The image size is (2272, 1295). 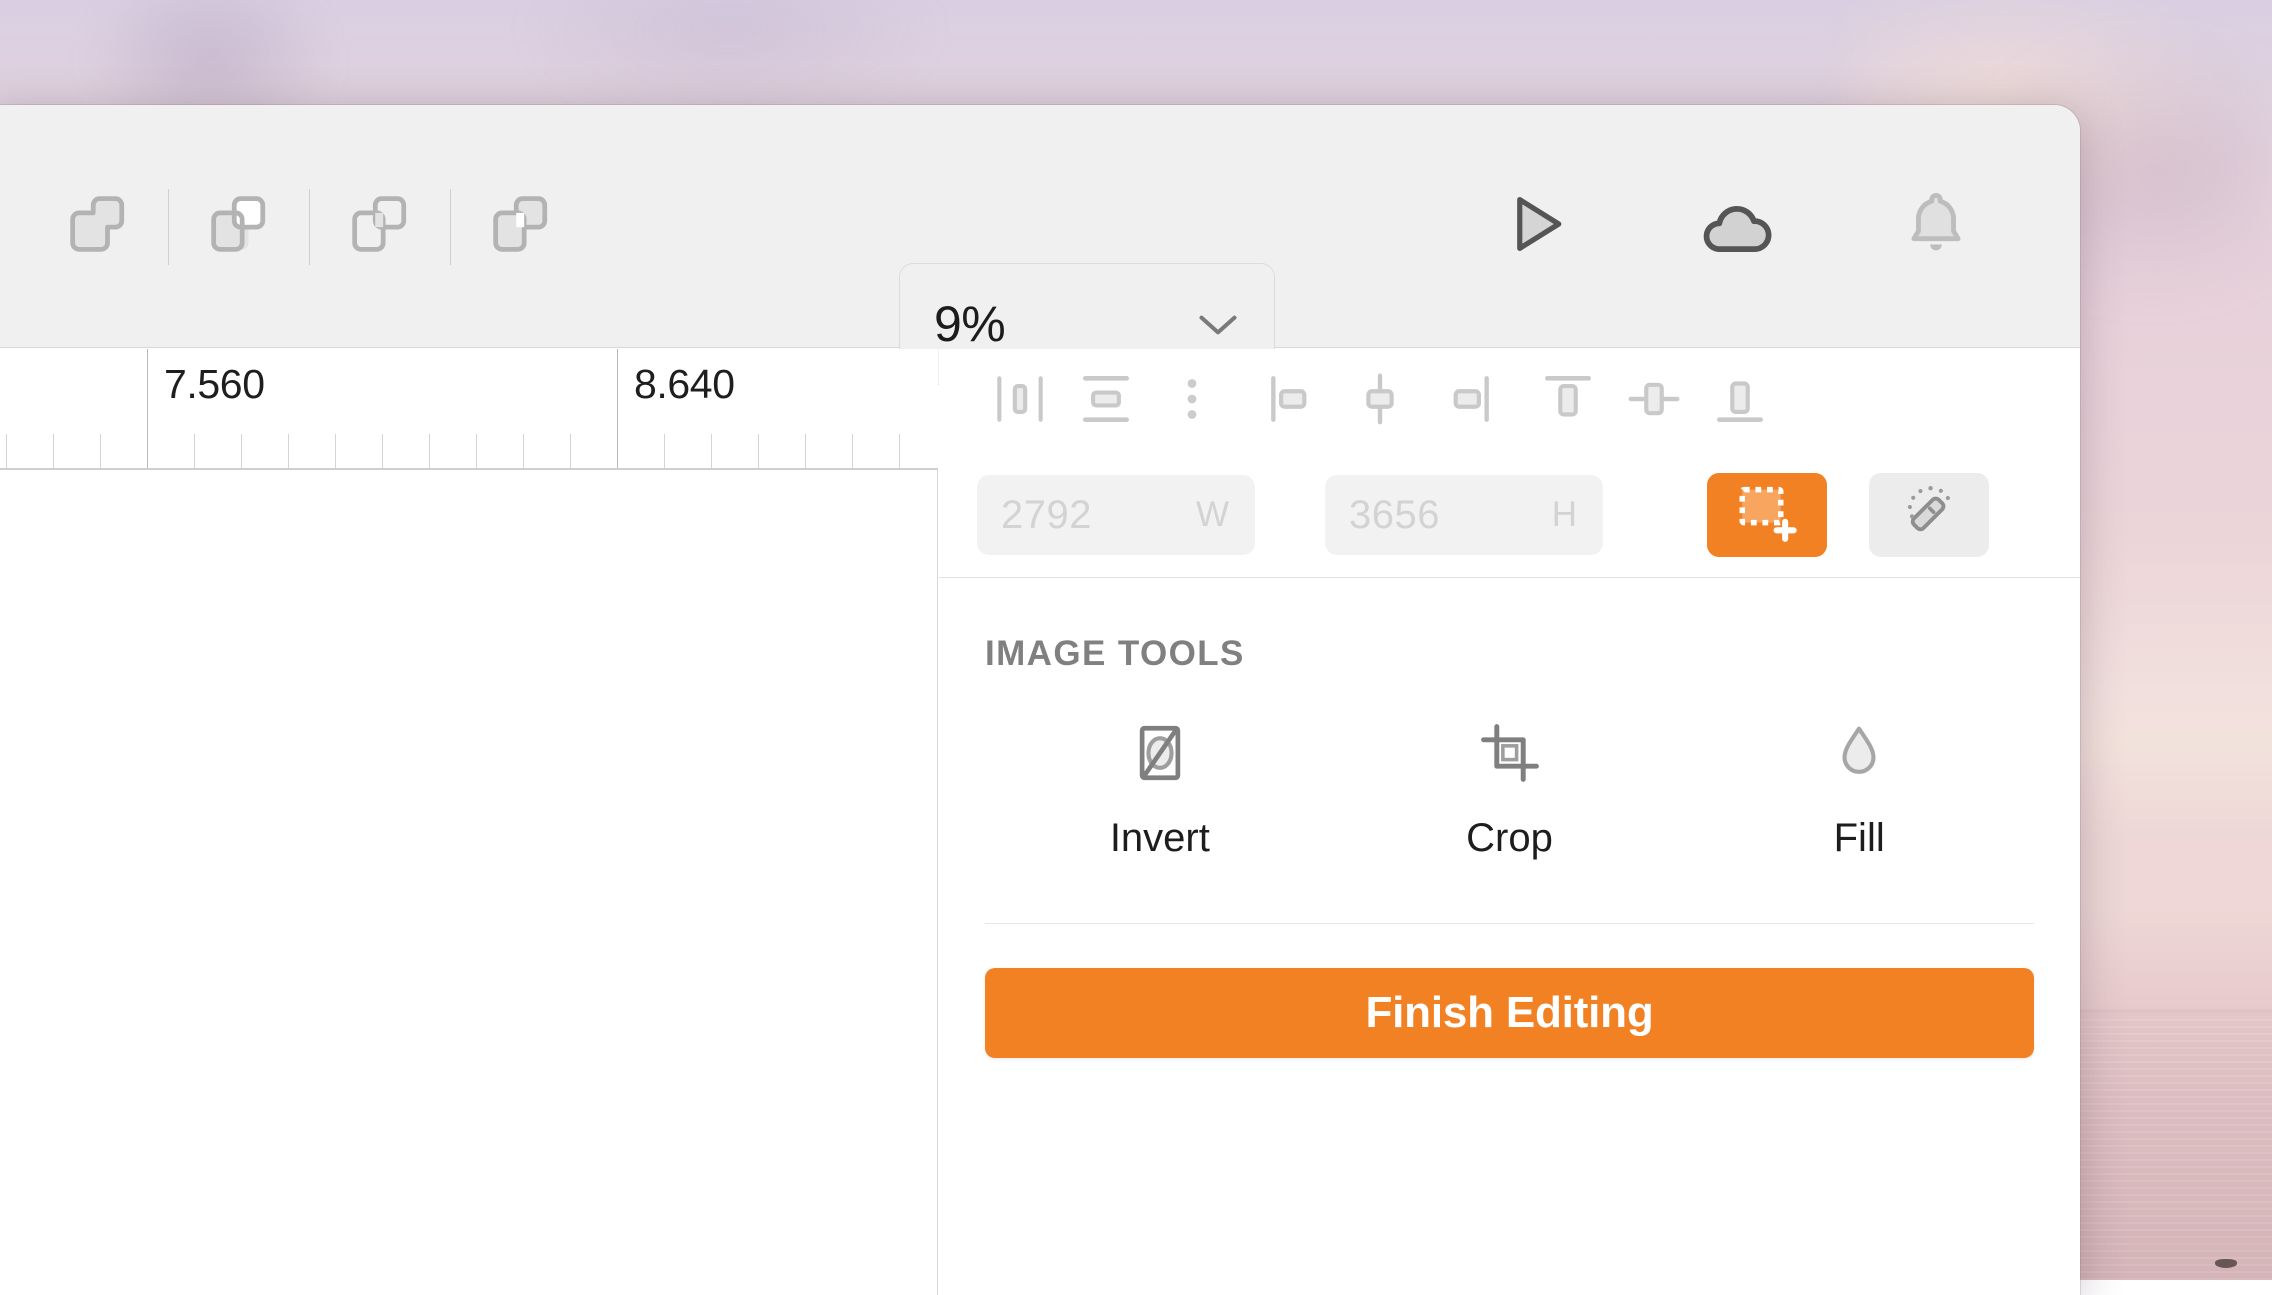 I want to click on invert-icon, so click(x=1160, y=748).